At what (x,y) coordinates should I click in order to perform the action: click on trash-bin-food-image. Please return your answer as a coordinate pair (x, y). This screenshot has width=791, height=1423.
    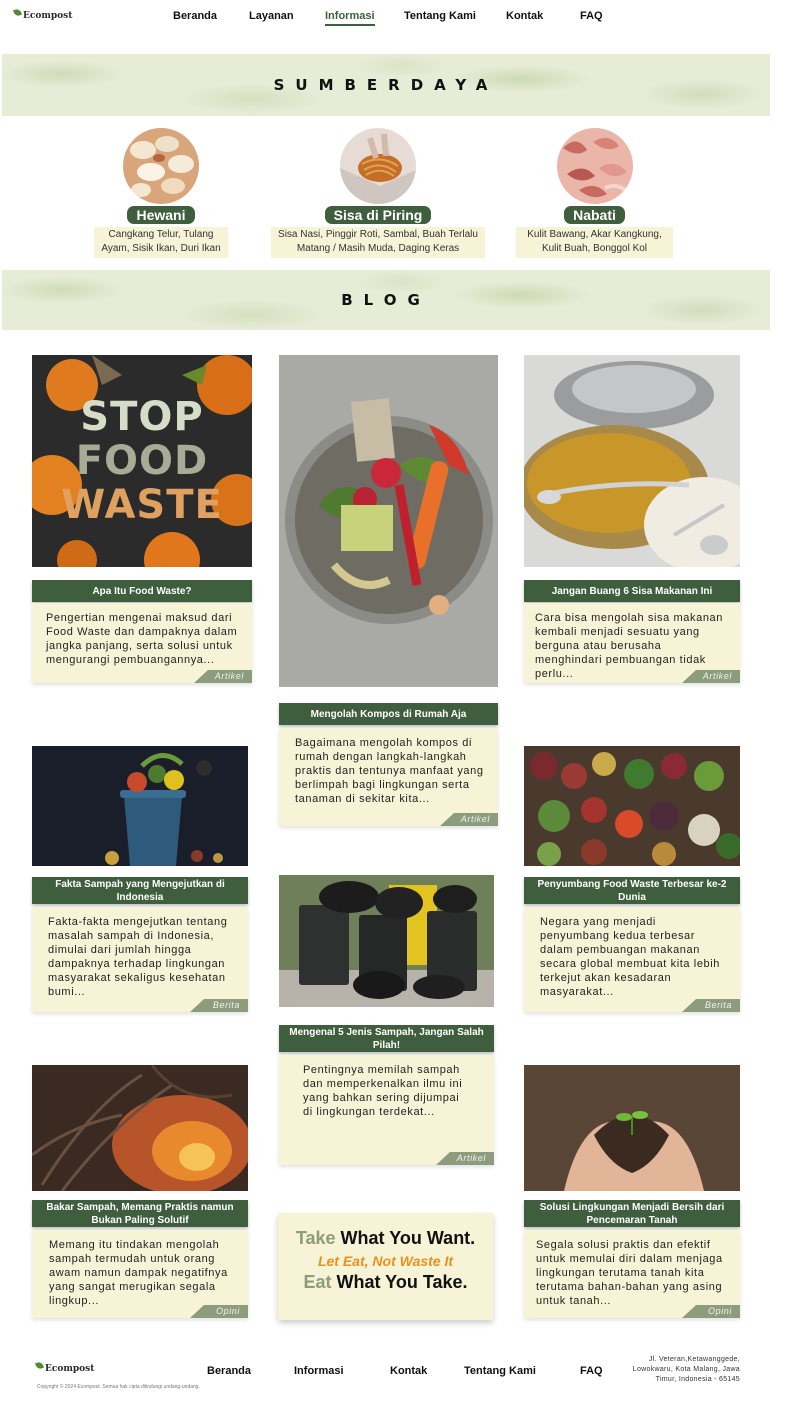
    Looking at the image, I should click on (140, 806).